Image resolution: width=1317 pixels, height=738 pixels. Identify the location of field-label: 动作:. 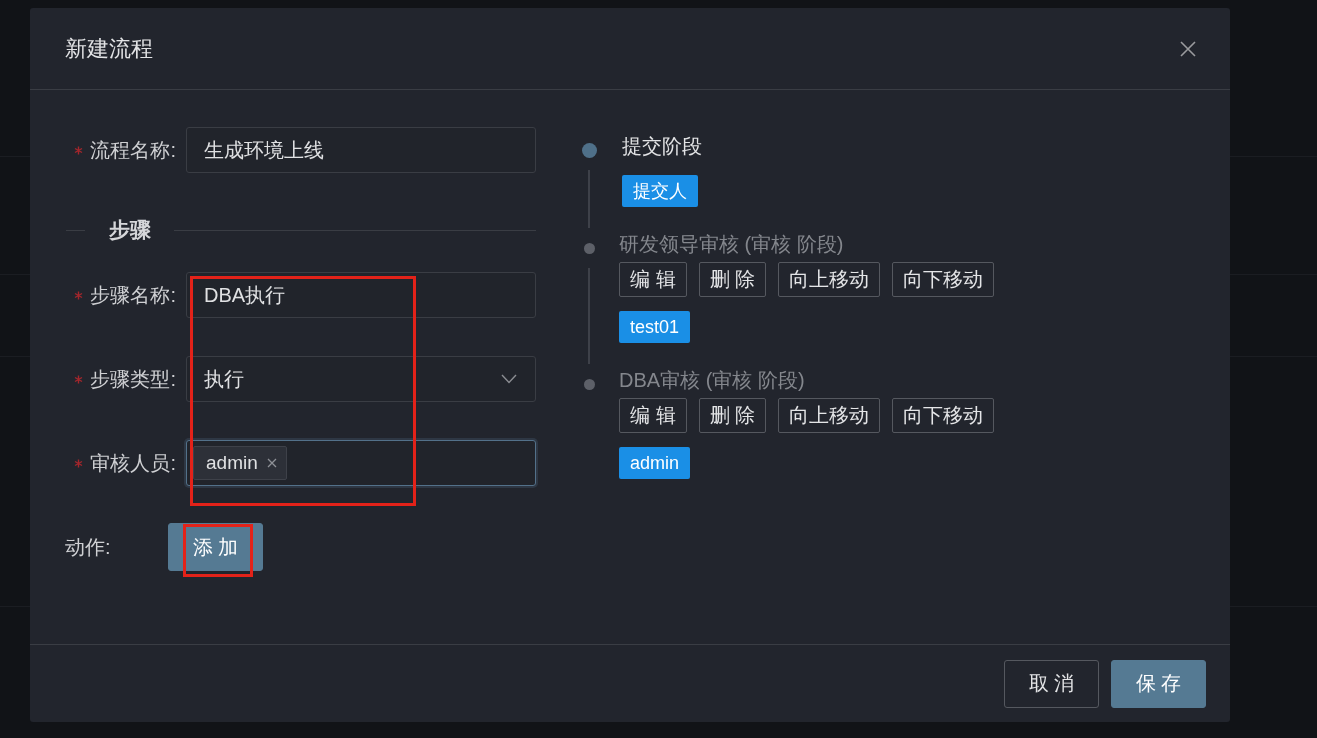
(88, 547).